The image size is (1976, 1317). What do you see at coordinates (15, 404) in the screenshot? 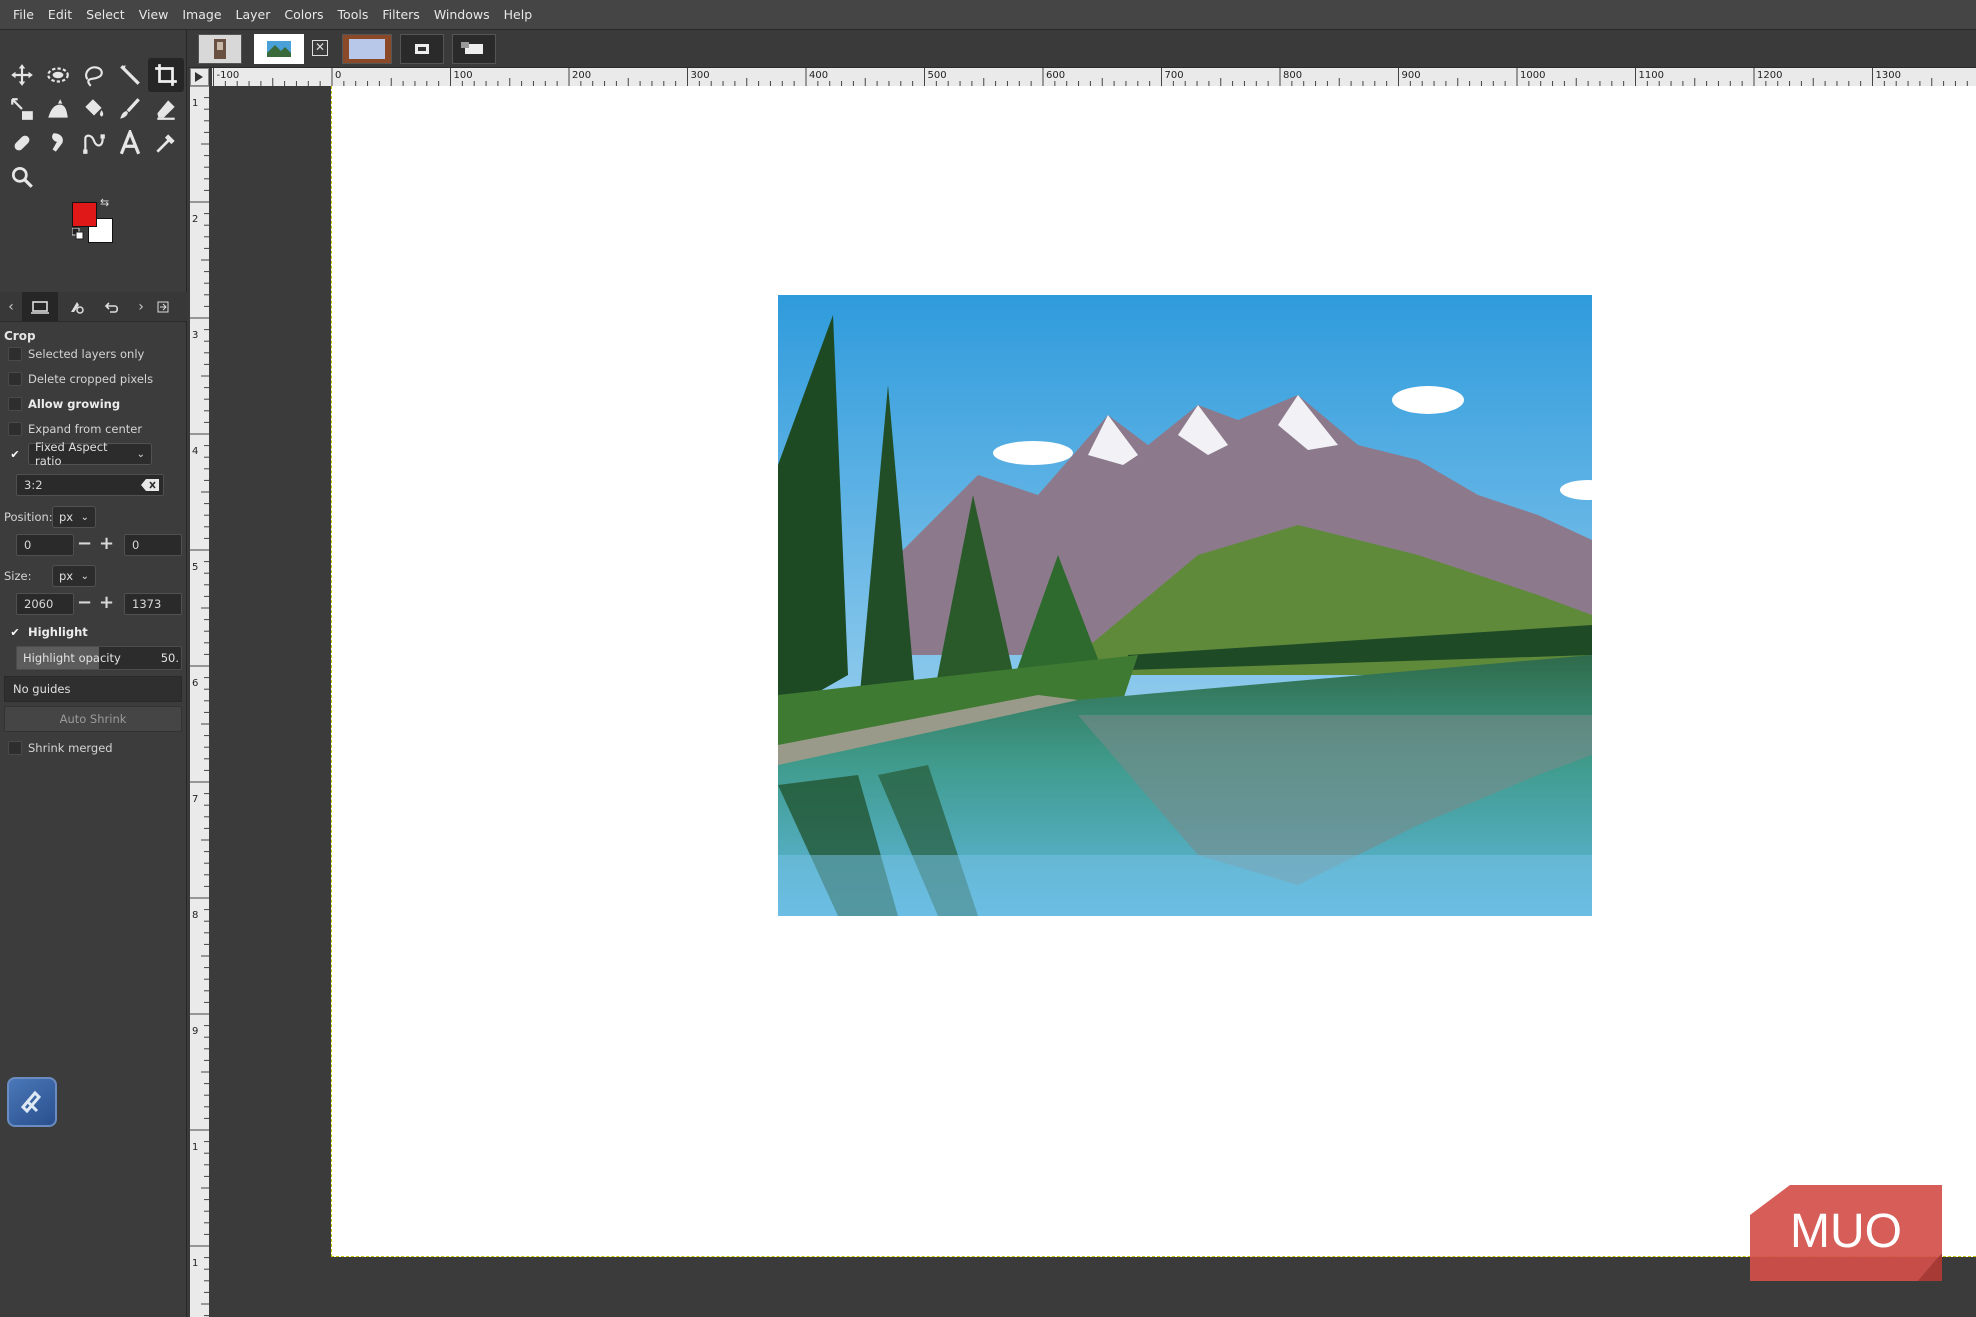
I see `allow-growing-checkbox` at bounding box center [15, 404].